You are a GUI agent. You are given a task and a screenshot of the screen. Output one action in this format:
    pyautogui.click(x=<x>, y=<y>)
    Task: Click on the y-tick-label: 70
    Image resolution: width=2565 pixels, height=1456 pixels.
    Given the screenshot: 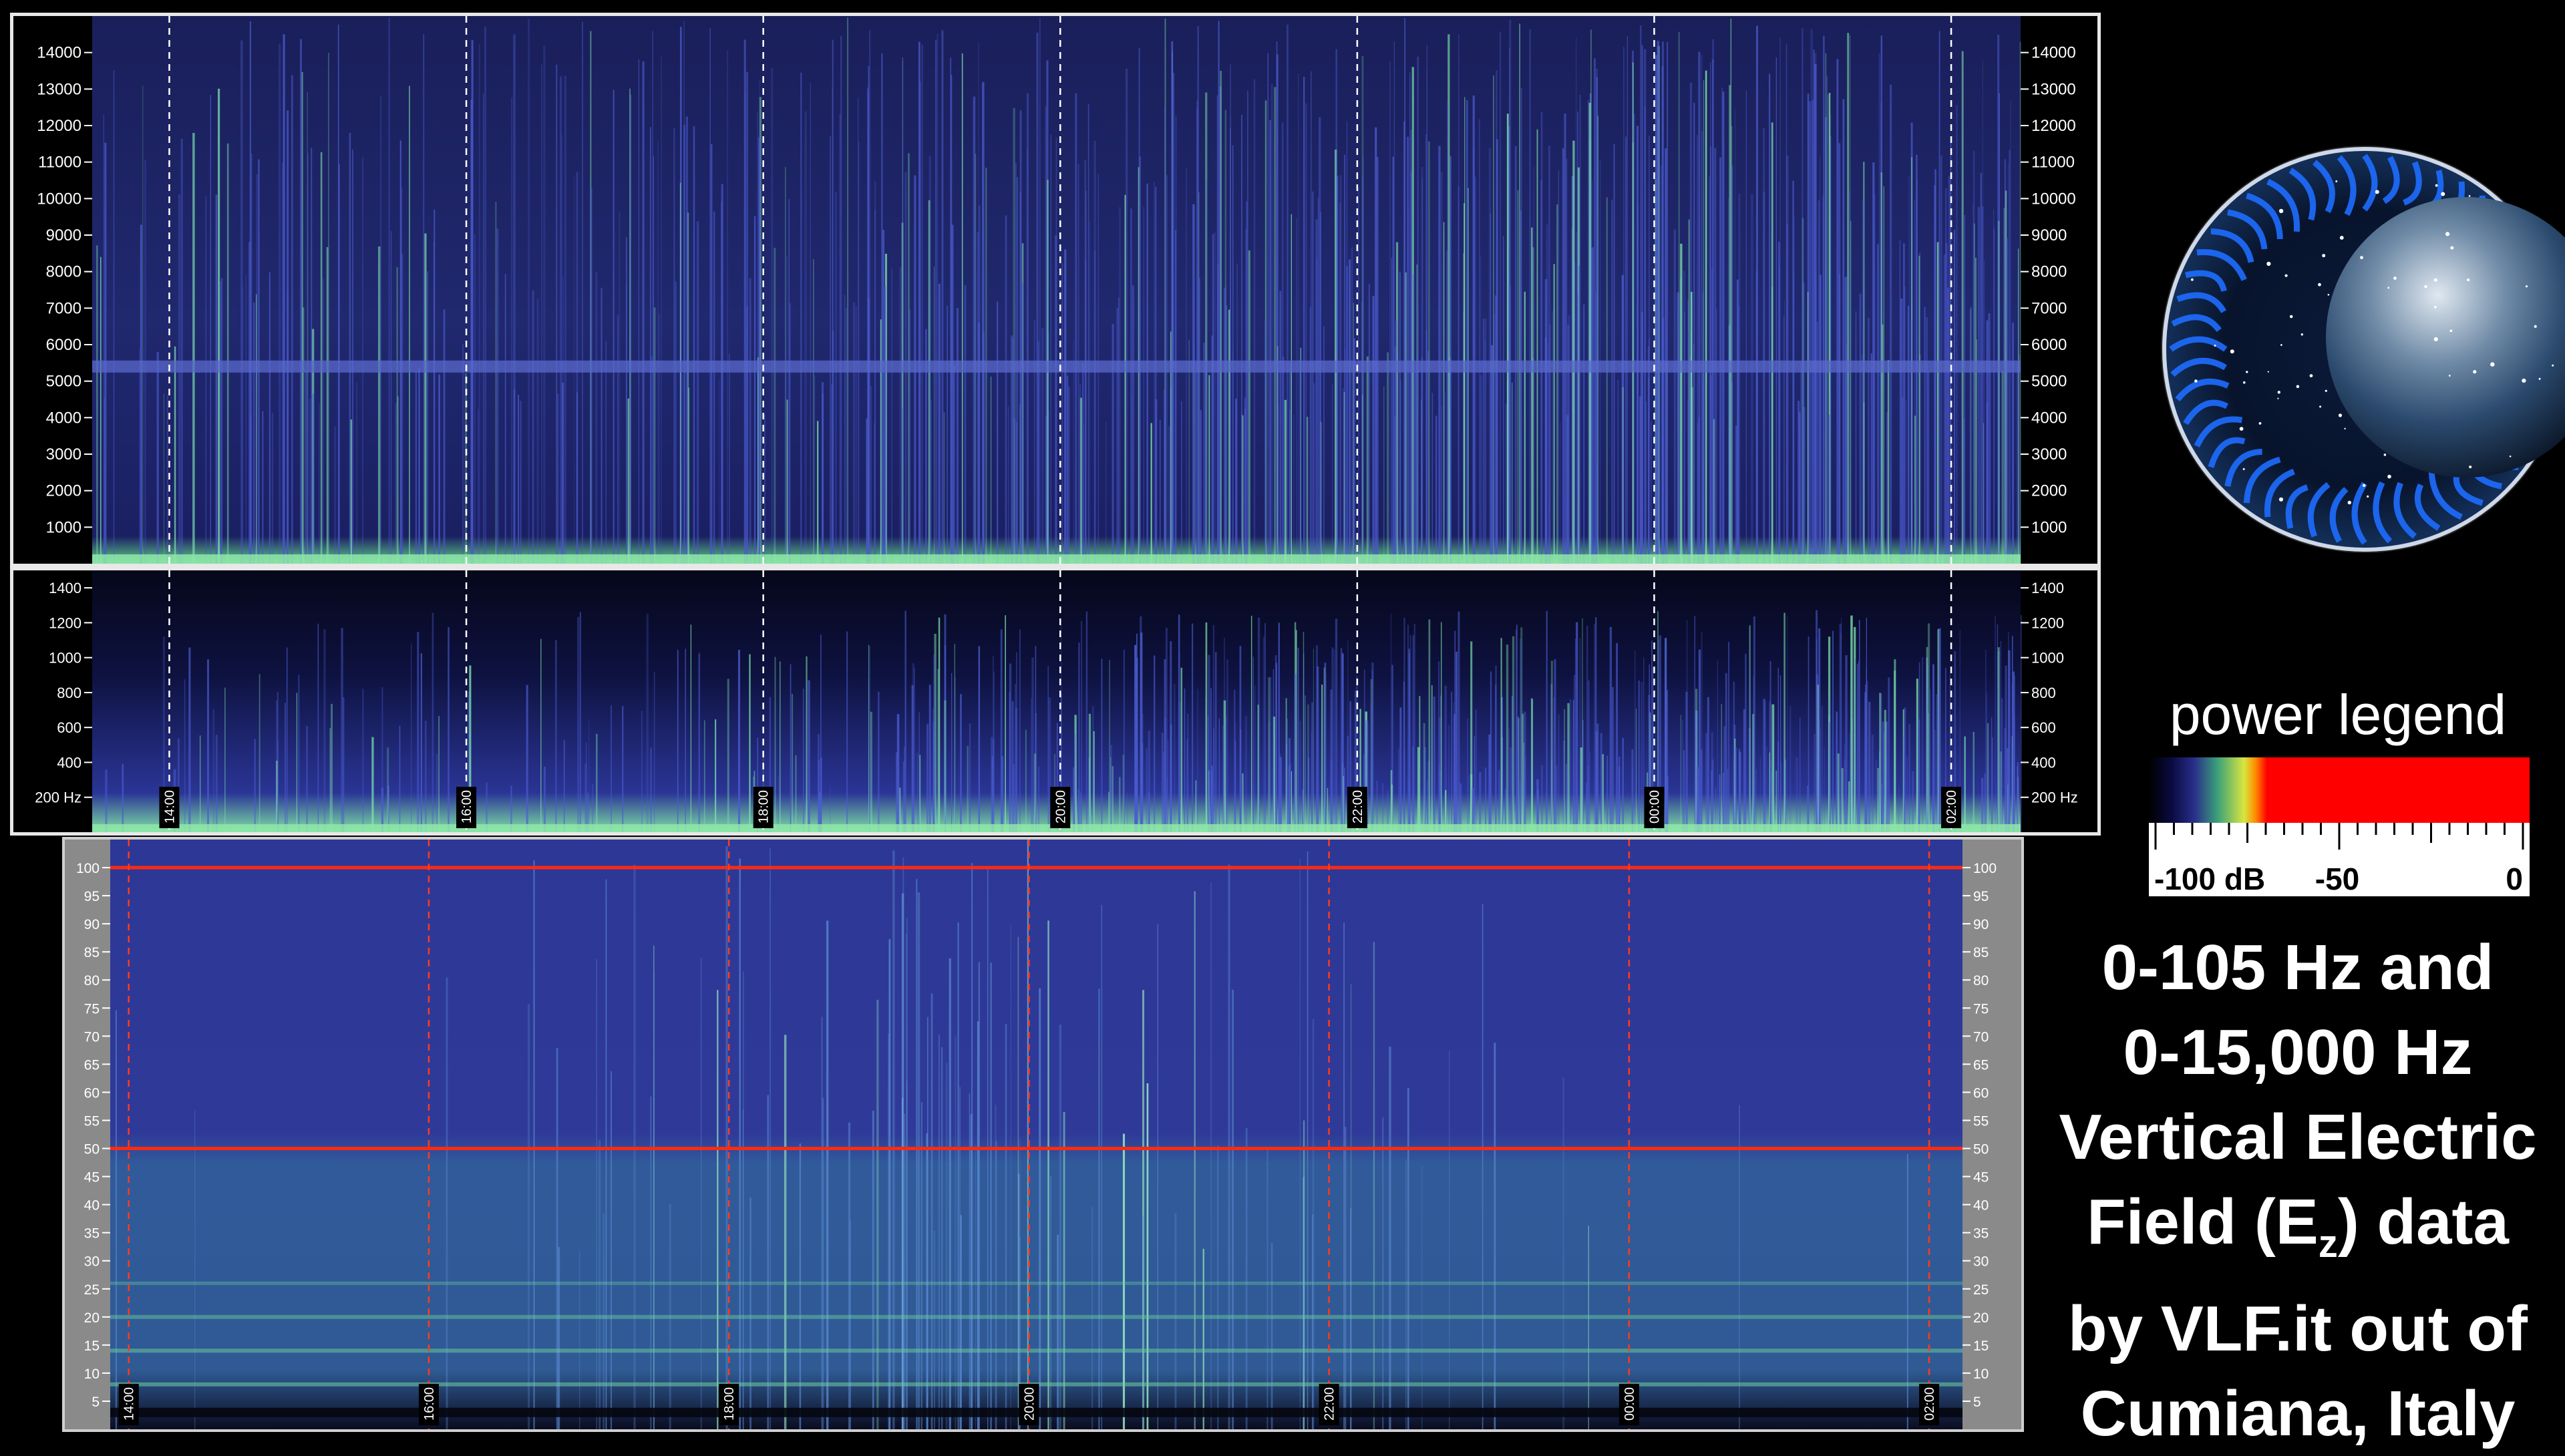 What is the action you would take?
    pyautogui.click(x=92, y=1037)
    